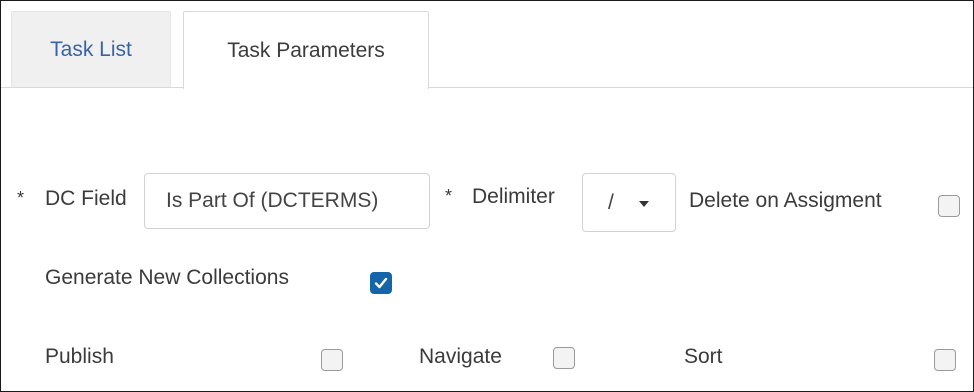 The width and height of the screenshot is (974, 392). What do you see at coordinates (332, 360) in the screenshot?
I see `publish-checkbox` at bounding box center [332, 360].